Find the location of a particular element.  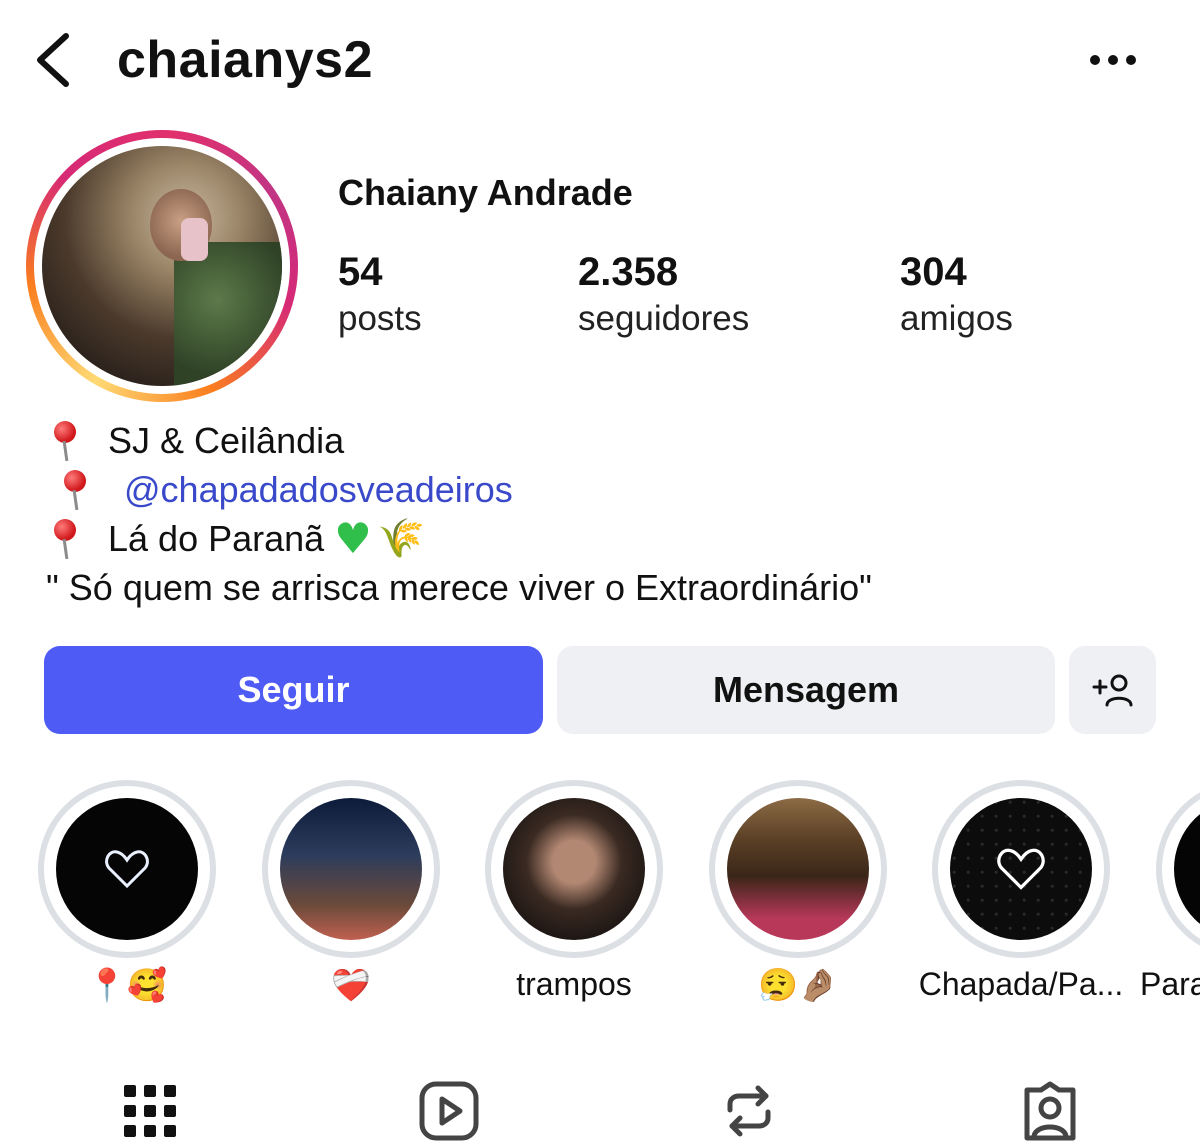

tab-reels is located at coordinates (449, 1111).